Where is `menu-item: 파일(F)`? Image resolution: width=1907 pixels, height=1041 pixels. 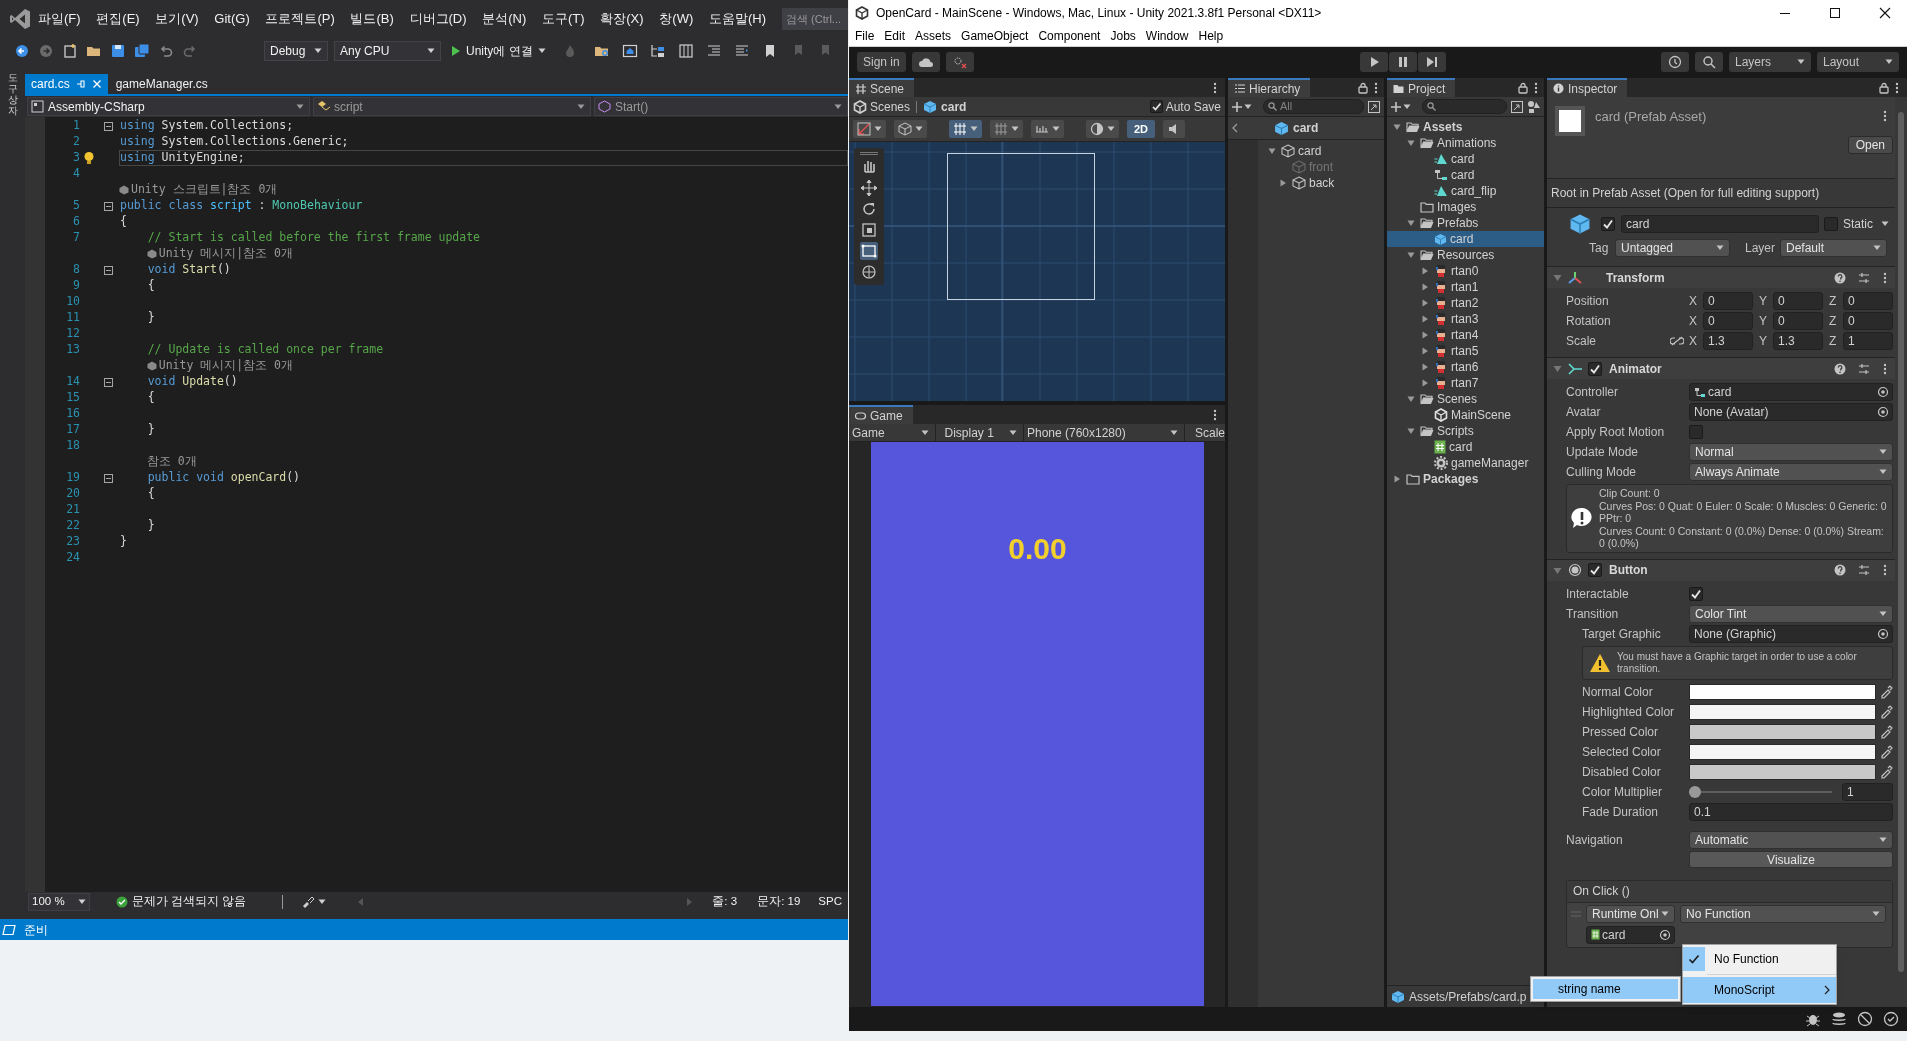 menu-item: 파일(F) is located at coordinates (59, 19).